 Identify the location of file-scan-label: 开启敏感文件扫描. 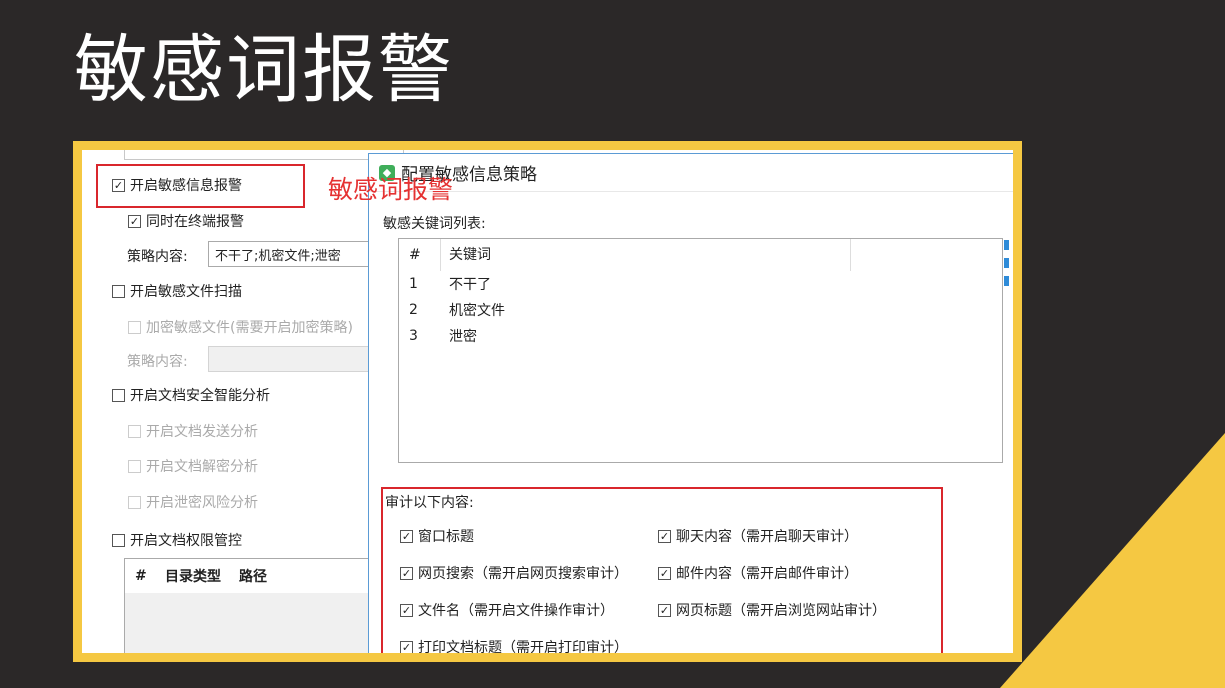
(186, 292).